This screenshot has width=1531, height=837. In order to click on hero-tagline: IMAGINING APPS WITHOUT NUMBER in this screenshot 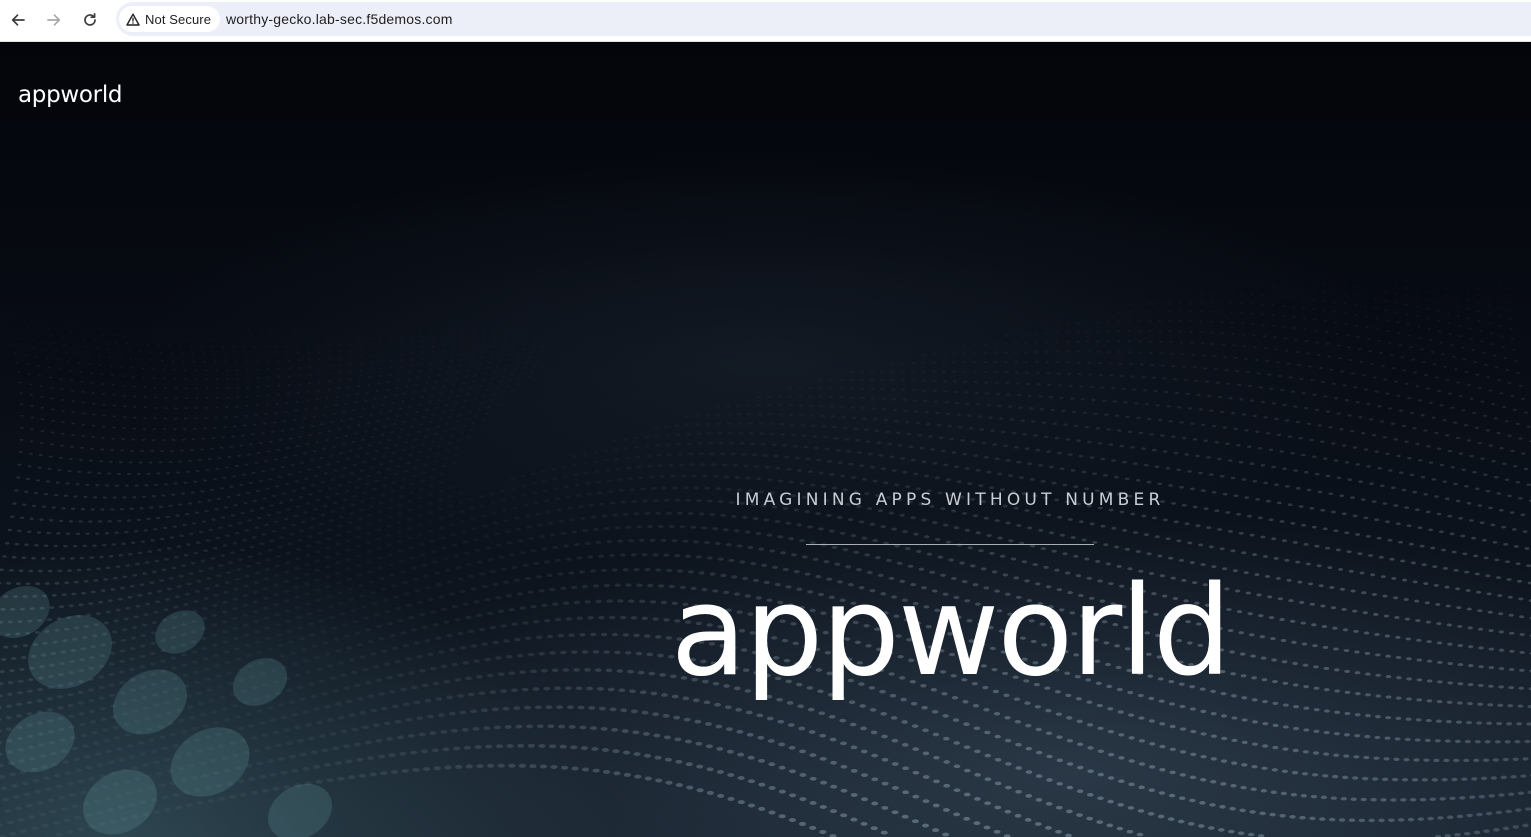, I will do `click(950, 500)`.